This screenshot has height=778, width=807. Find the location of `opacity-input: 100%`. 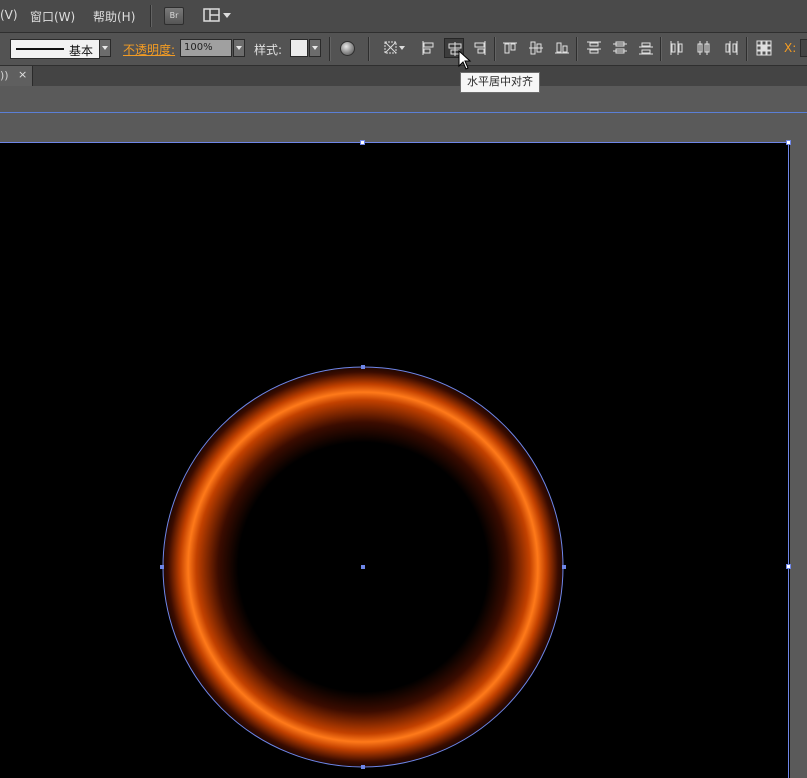

opacity-input: 100% is located at coordinates (206, 48).